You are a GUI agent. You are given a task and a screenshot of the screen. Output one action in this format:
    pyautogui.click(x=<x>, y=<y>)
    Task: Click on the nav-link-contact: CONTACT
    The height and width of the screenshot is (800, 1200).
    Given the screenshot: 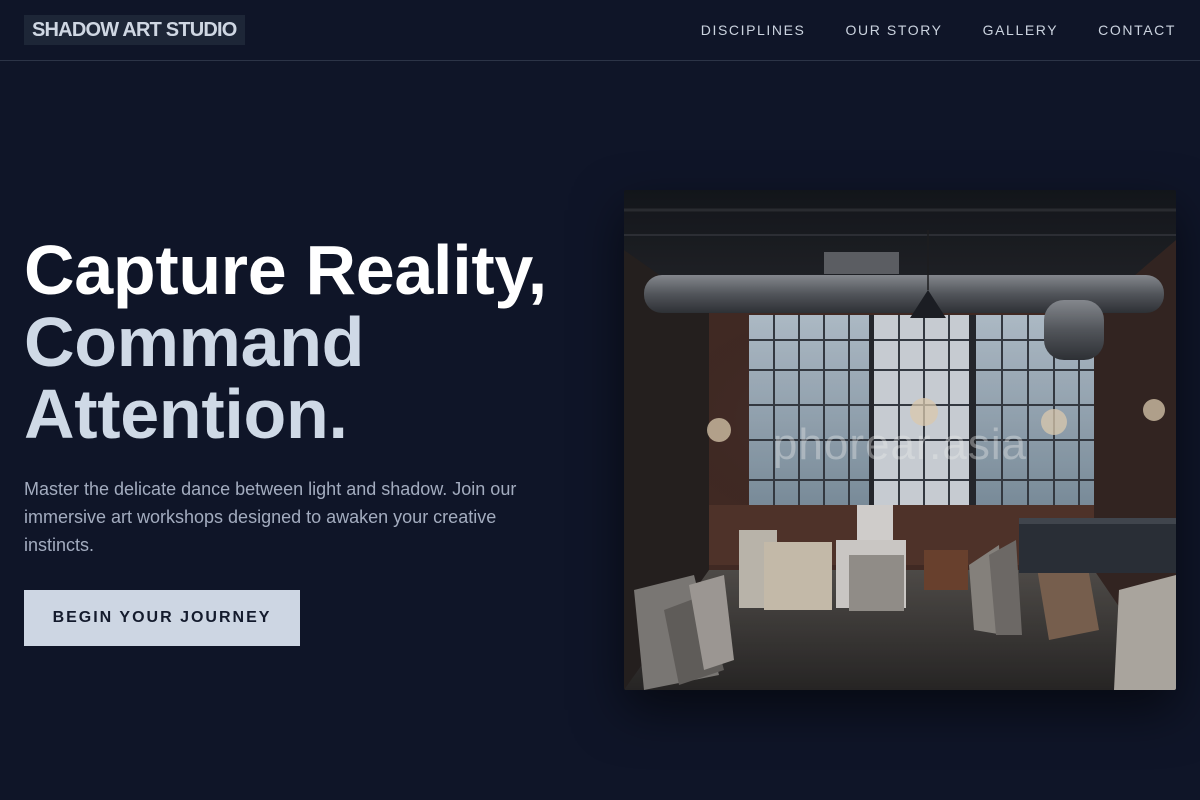 What is the action you would take?
    pyautogui.click(x=1137, y=30)
    